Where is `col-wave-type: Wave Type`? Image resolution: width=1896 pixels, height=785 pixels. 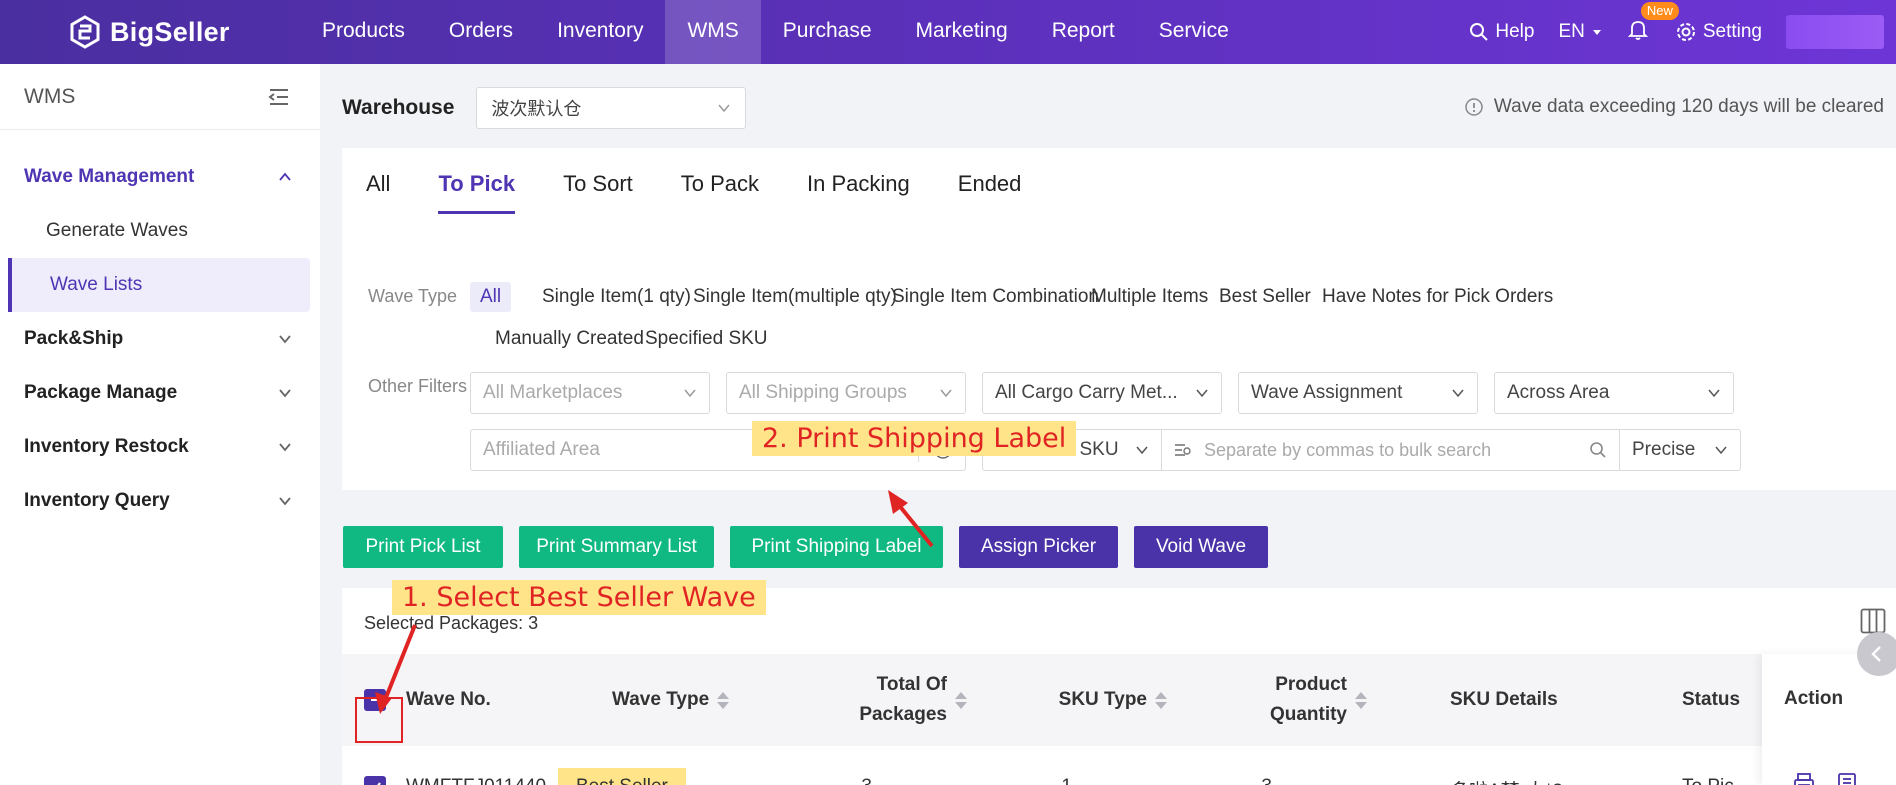 col-wave-type: Wave Type is located at coordinates (682, 700).